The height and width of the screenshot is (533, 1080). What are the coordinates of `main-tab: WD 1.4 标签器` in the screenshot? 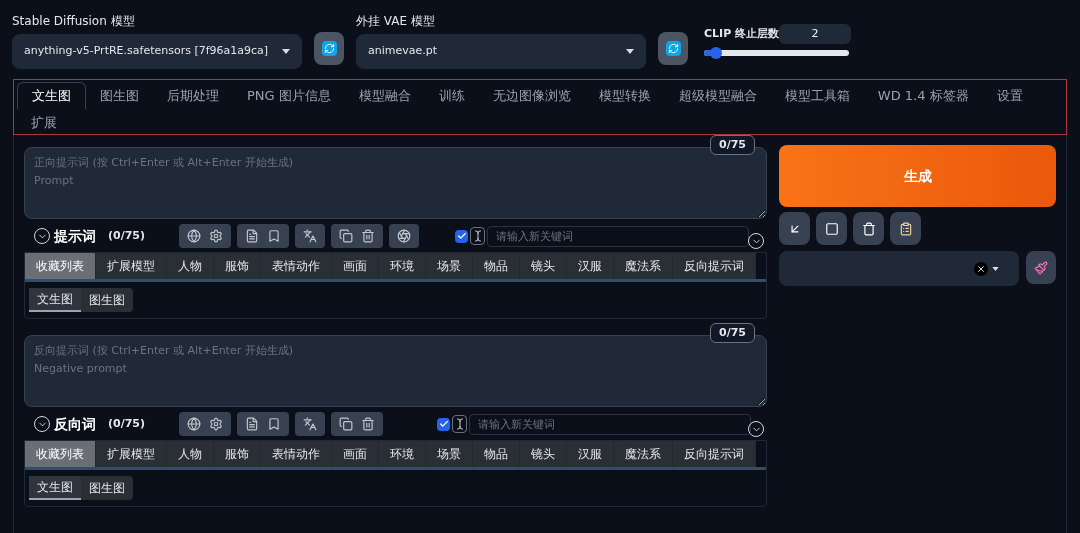 It's located at (923, 95).